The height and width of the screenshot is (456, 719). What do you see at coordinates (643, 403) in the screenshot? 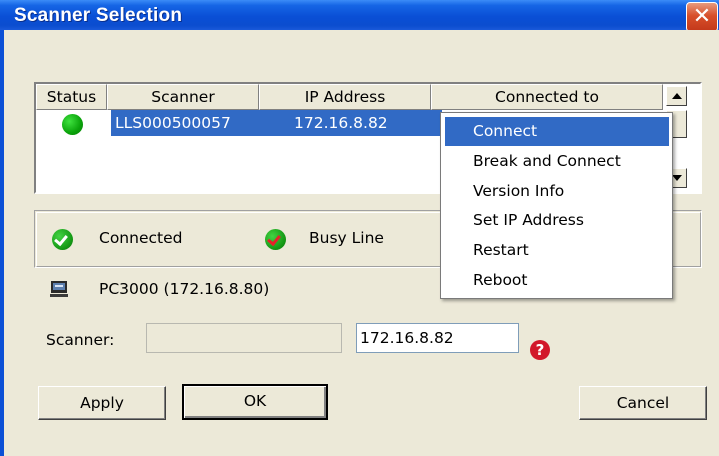
I see `cancel-button: Cancel` at bounding box center [643, 403].